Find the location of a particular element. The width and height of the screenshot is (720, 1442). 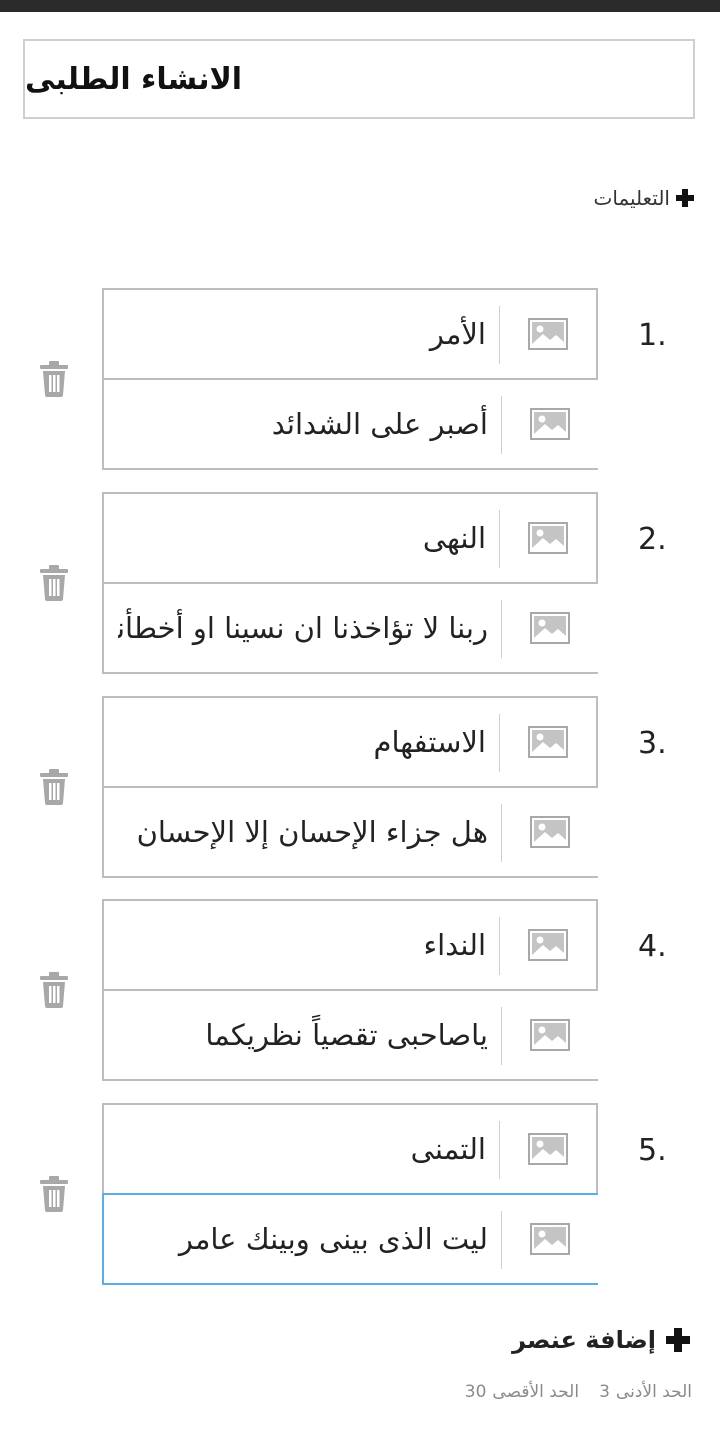

term-field: النهى is located at coordinates (350, 538).